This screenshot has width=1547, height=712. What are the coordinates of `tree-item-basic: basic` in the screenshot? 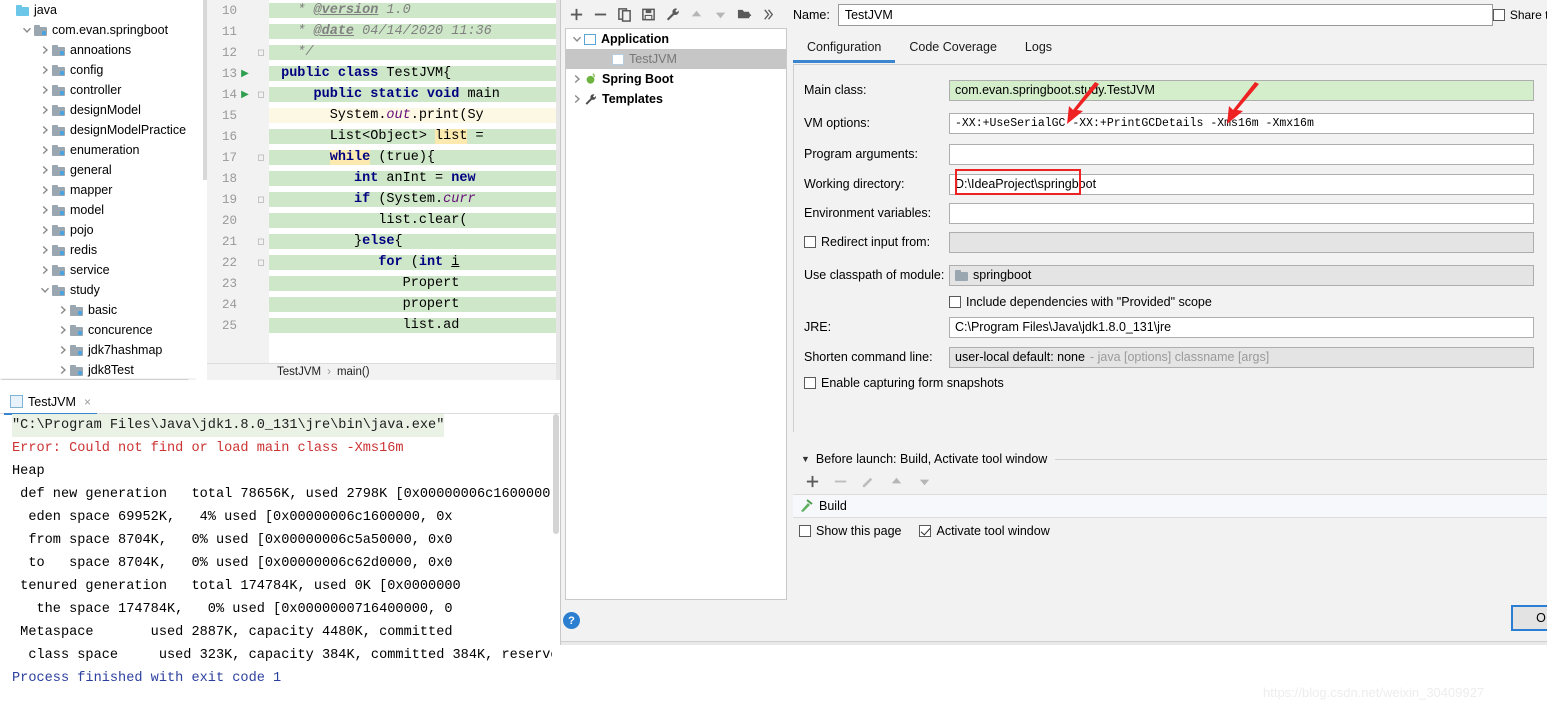 It's located at (103, 310).